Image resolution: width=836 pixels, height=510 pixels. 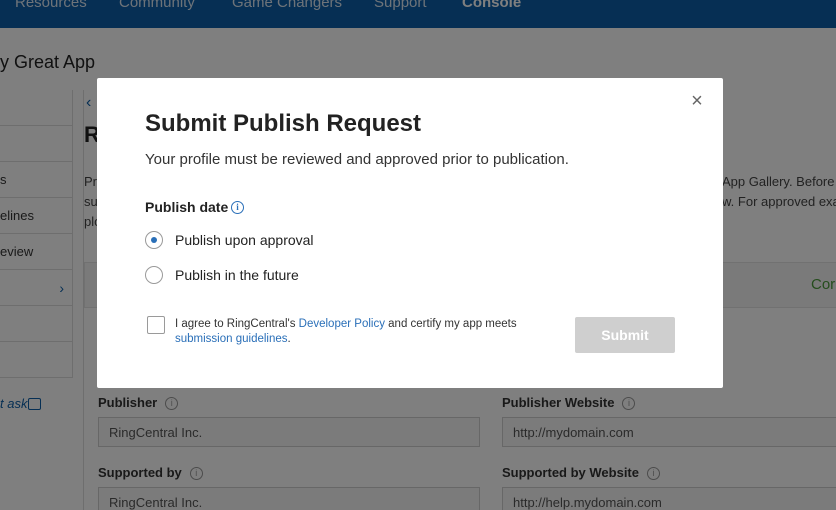 What do you see at coordinates (237, 207) in the screenshot?
I see `info-icon: i` at bounding box center [237, 207].